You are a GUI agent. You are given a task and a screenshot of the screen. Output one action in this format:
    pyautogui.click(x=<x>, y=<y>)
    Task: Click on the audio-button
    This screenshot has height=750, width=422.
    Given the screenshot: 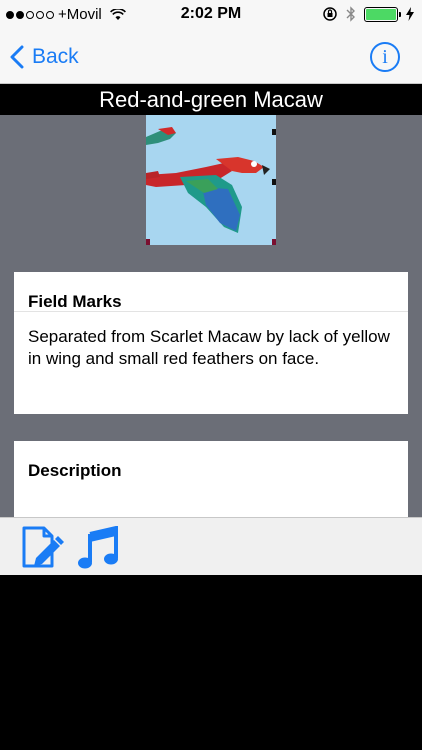 What is the action you would take?
    pyautogui.click(x=98, y=547)
    